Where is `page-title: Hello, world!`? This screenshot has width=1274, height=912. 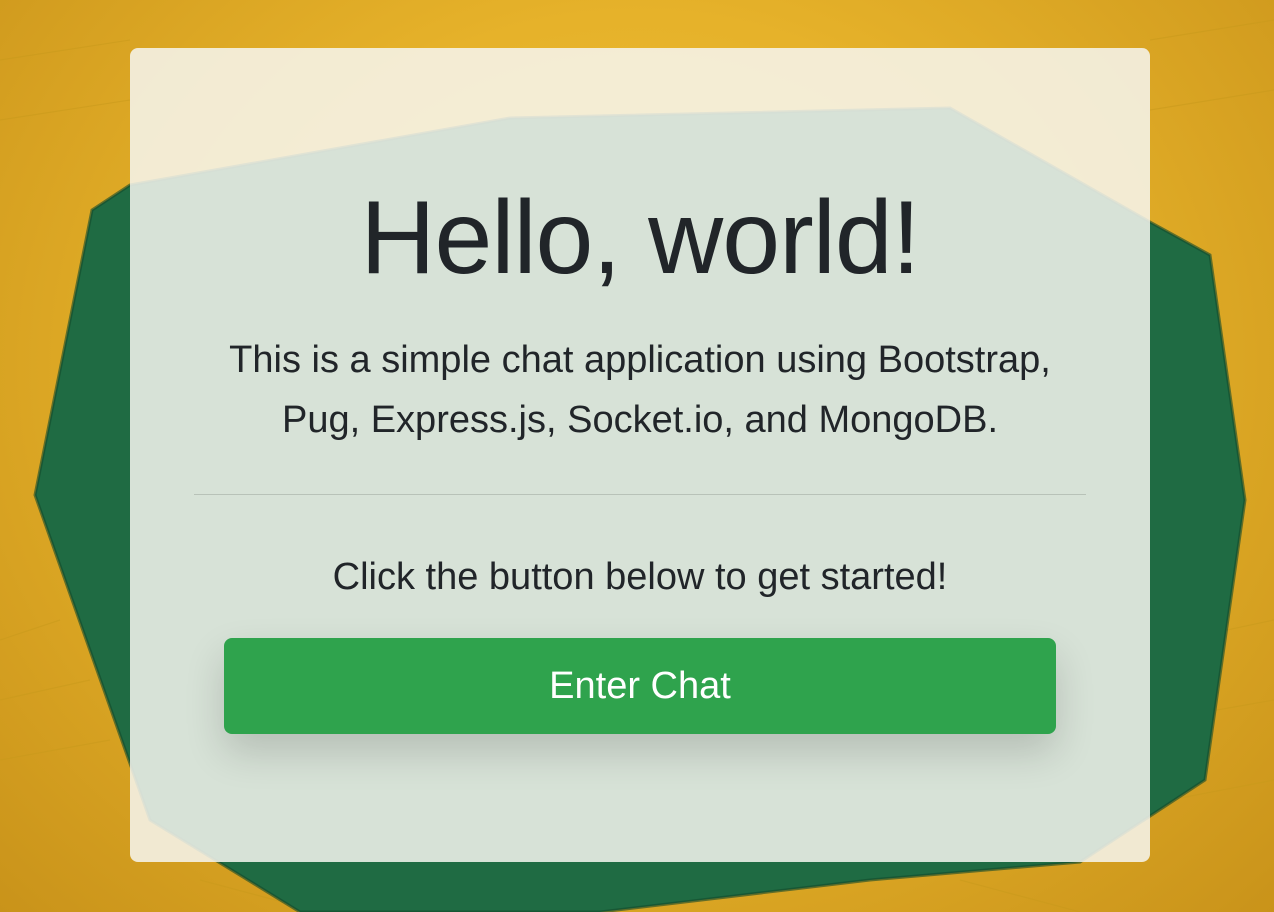 page-title: Hello, world! is located at coordinates (640, 238).